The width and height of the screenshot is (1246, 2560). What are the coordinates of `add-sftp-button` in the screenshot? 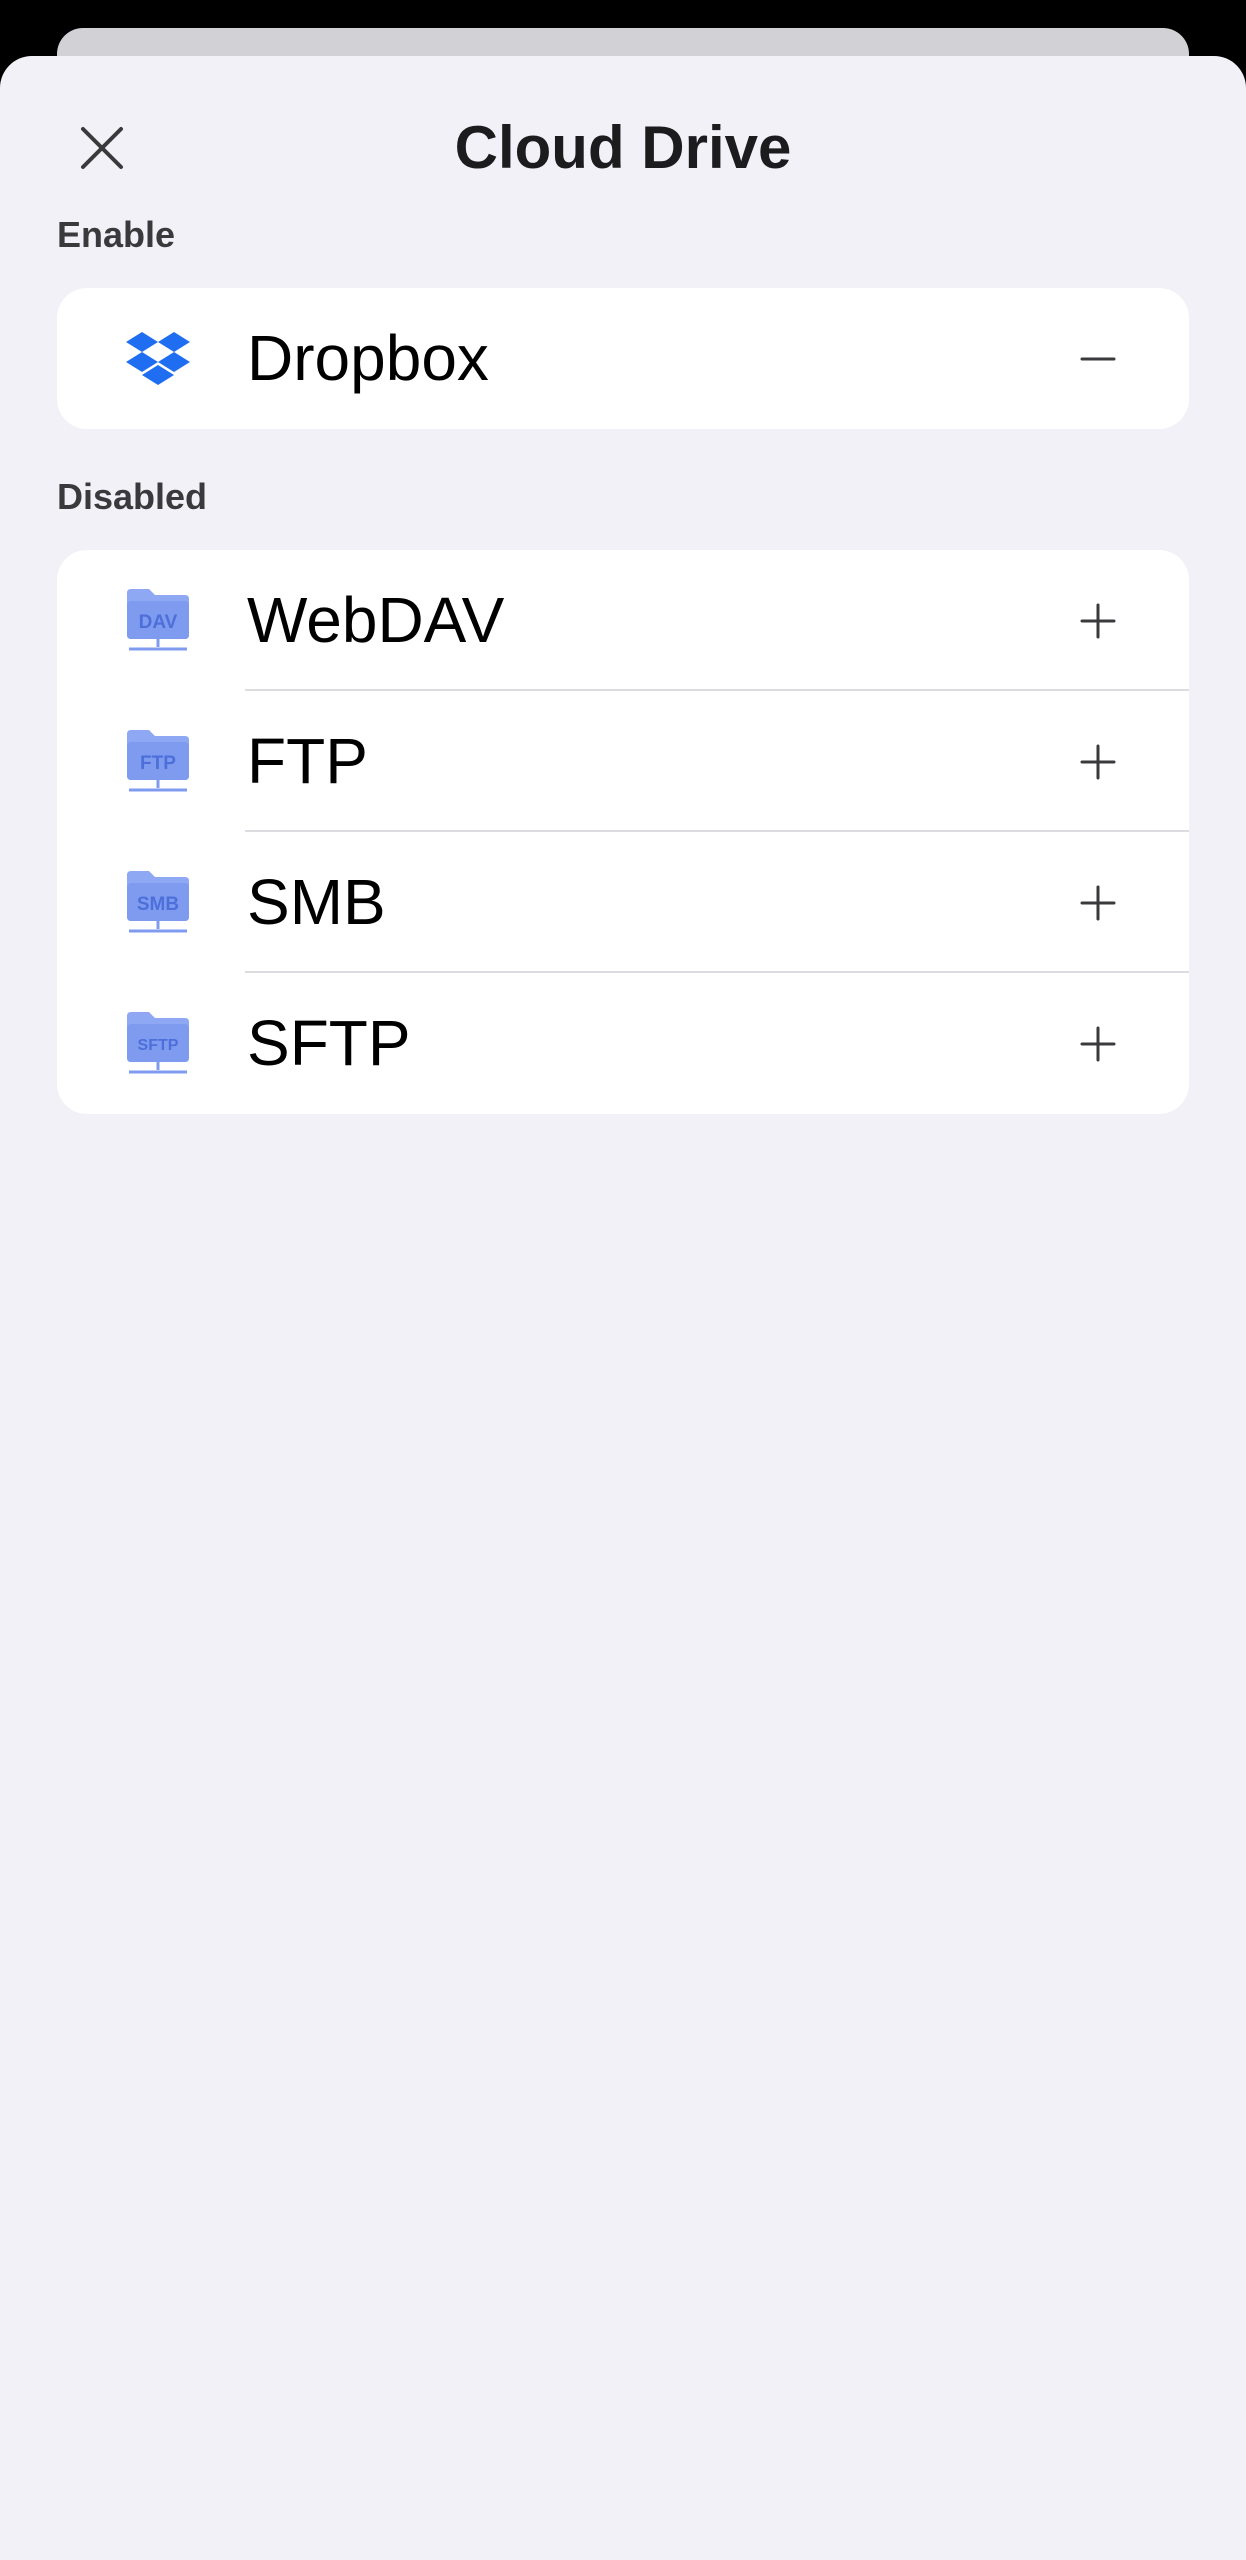 It's located at (1098, 1044).